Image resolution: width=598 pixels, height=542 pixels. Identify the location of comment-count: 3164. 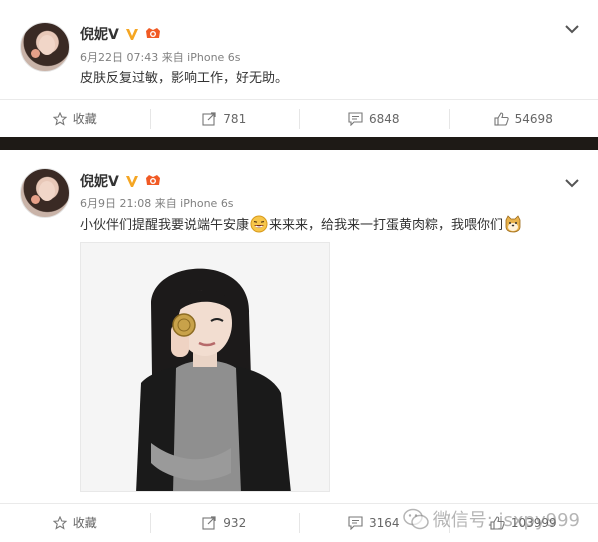
(384, 522).